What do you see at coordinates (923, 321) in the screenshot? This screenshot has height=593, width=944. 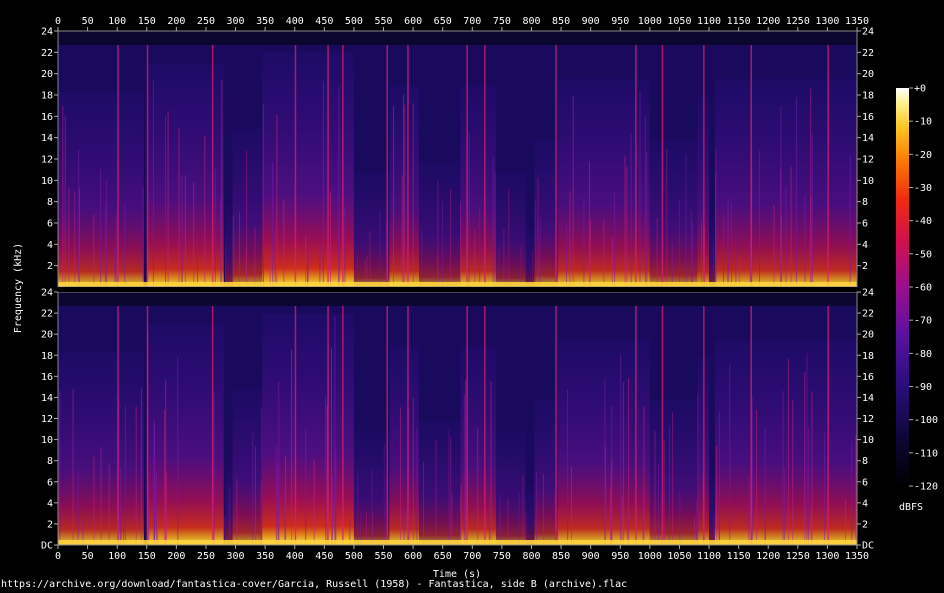 I see `colorbar-tick-label: -70` at bounding box center [923, 321].